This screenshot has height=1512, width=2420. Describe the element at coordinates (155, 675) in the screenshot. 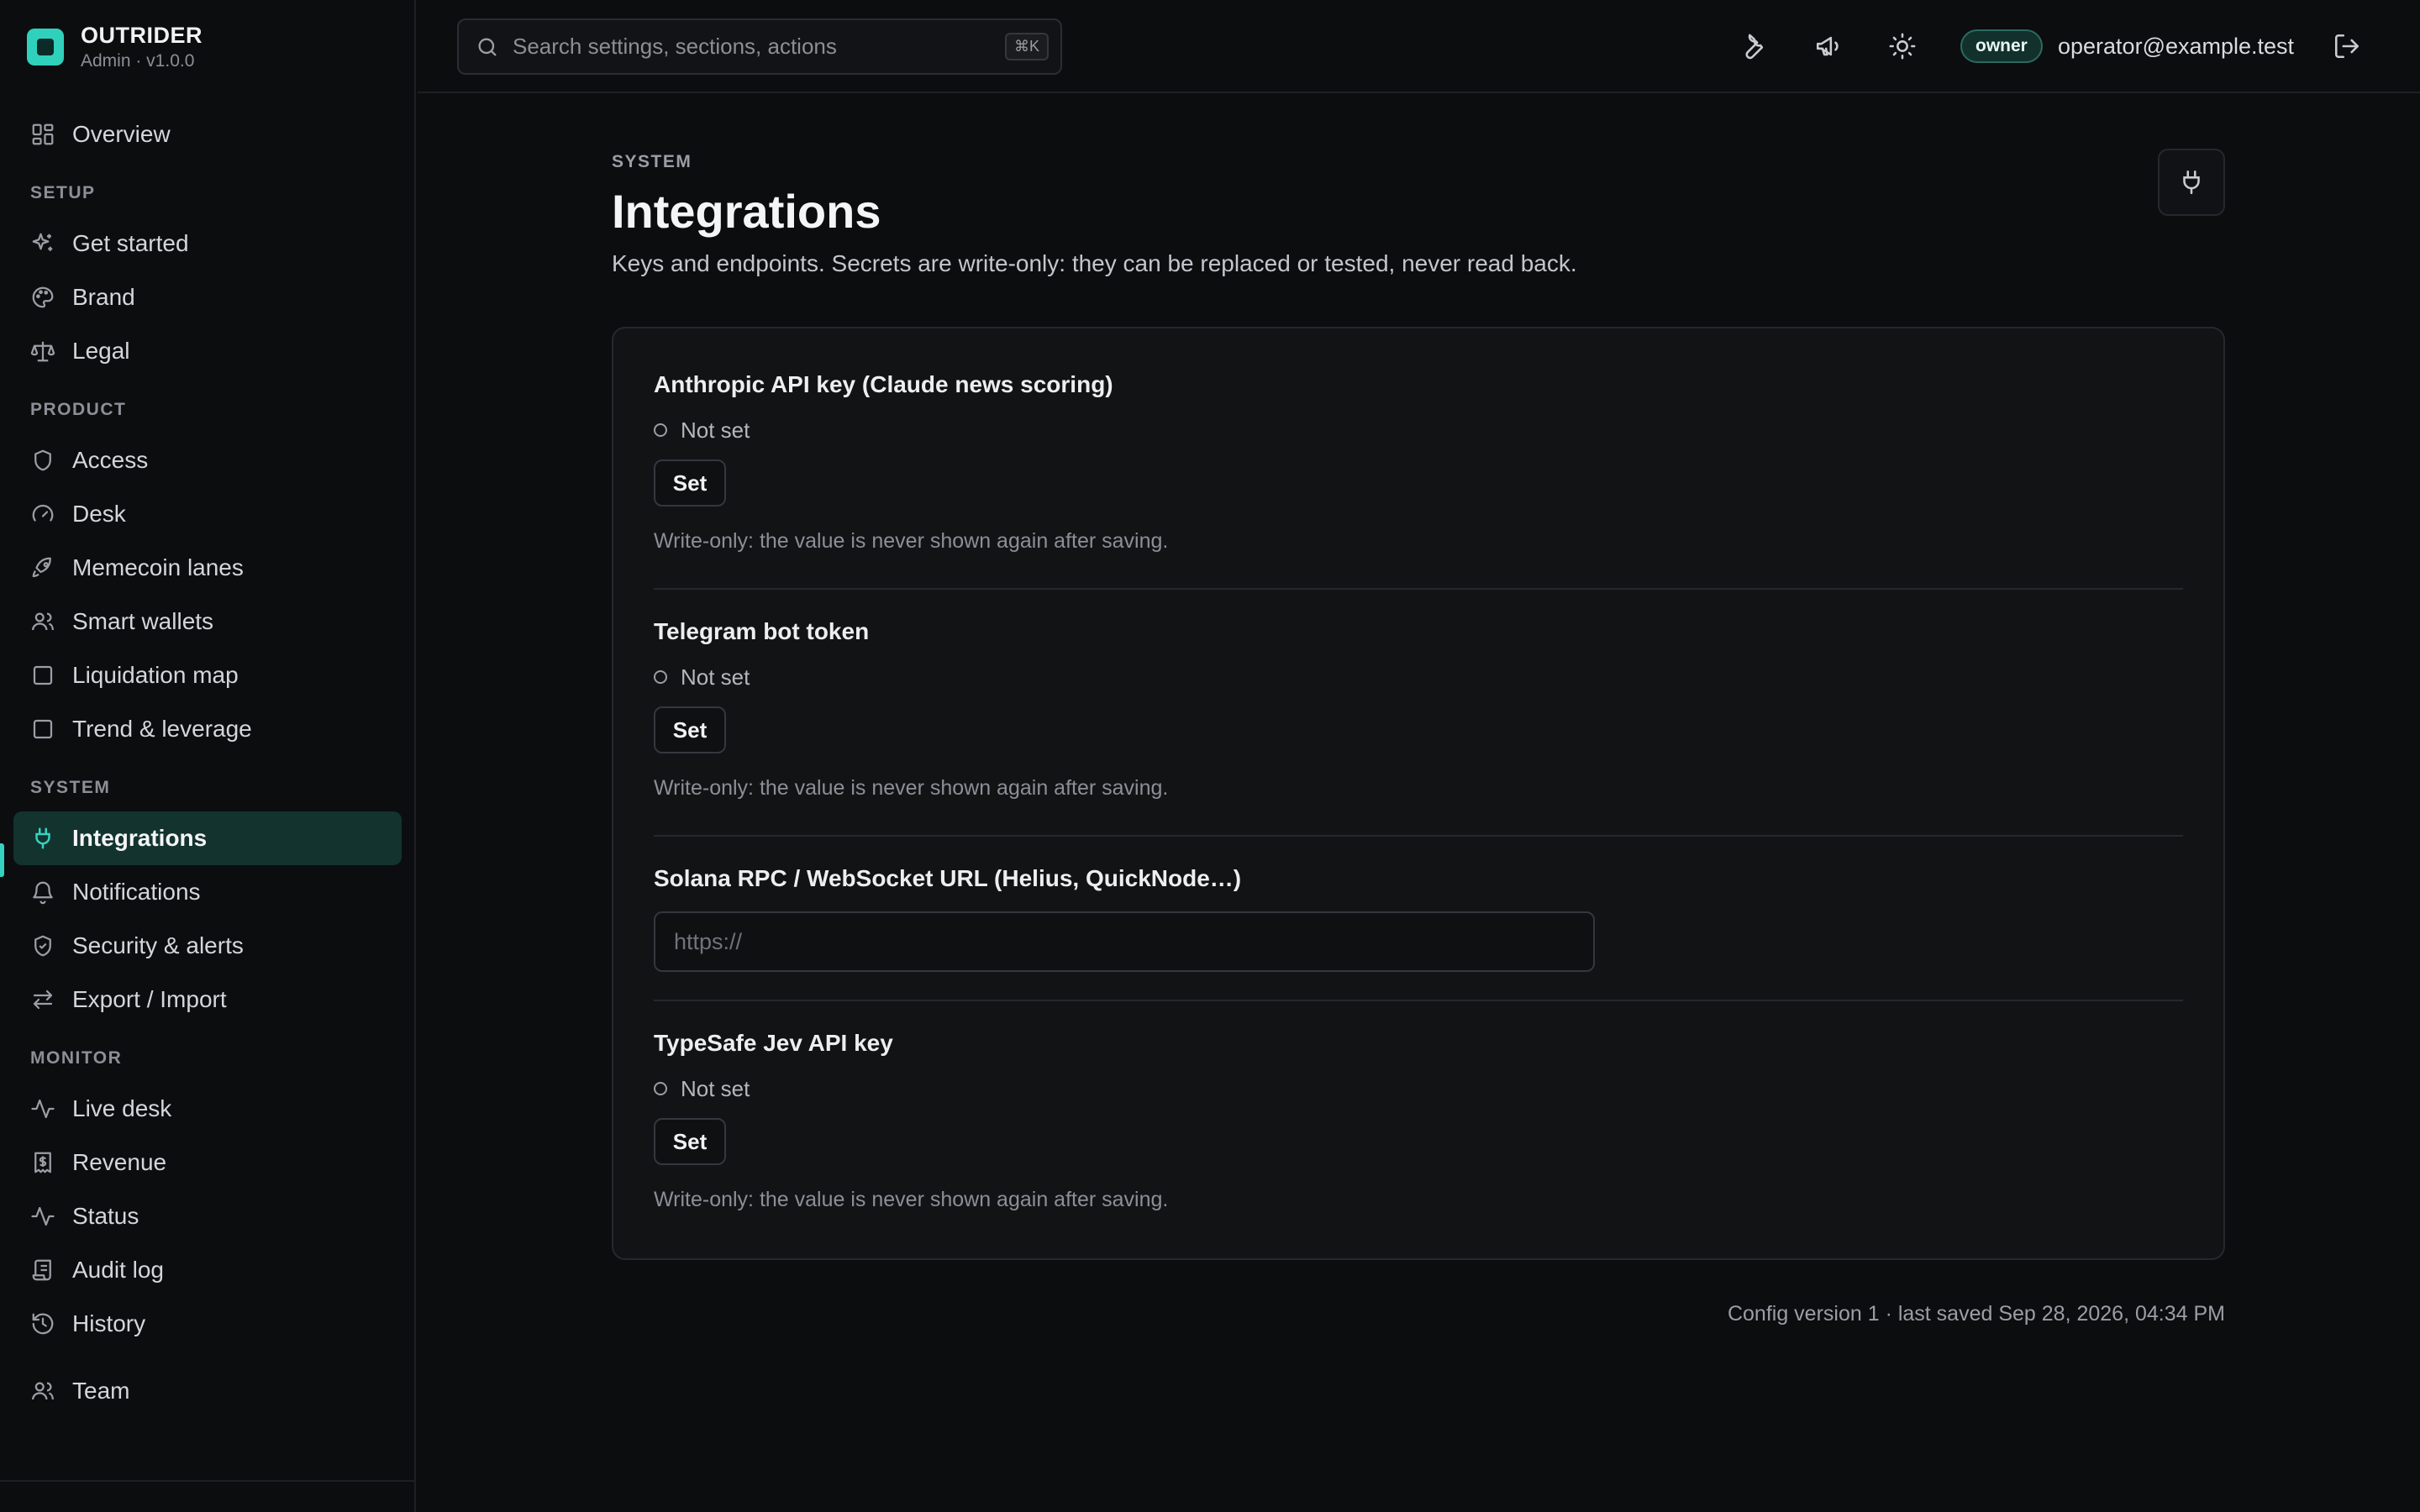

I see `sidebar-item-label: Liquidation map` at that location.